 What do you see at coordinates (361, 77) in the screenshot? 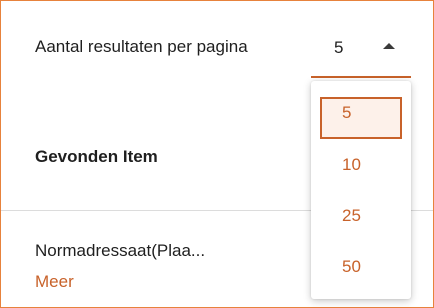
I see `select-underline` at bounding box center [361, 77].